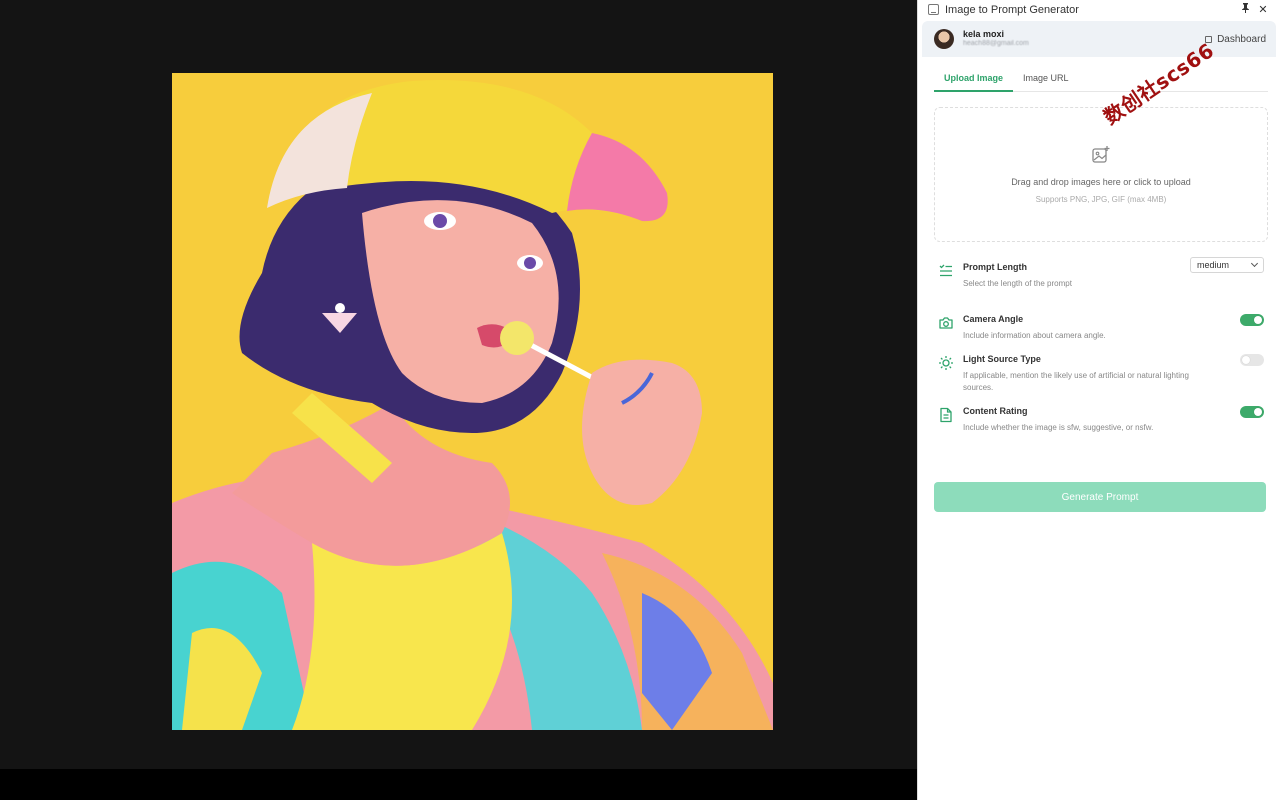  What do you see at coordinates (1099, 9) in the screenshot?
I see `title-bar: Image to Prompt Generator ✕` at bounding box center [1099, 9].